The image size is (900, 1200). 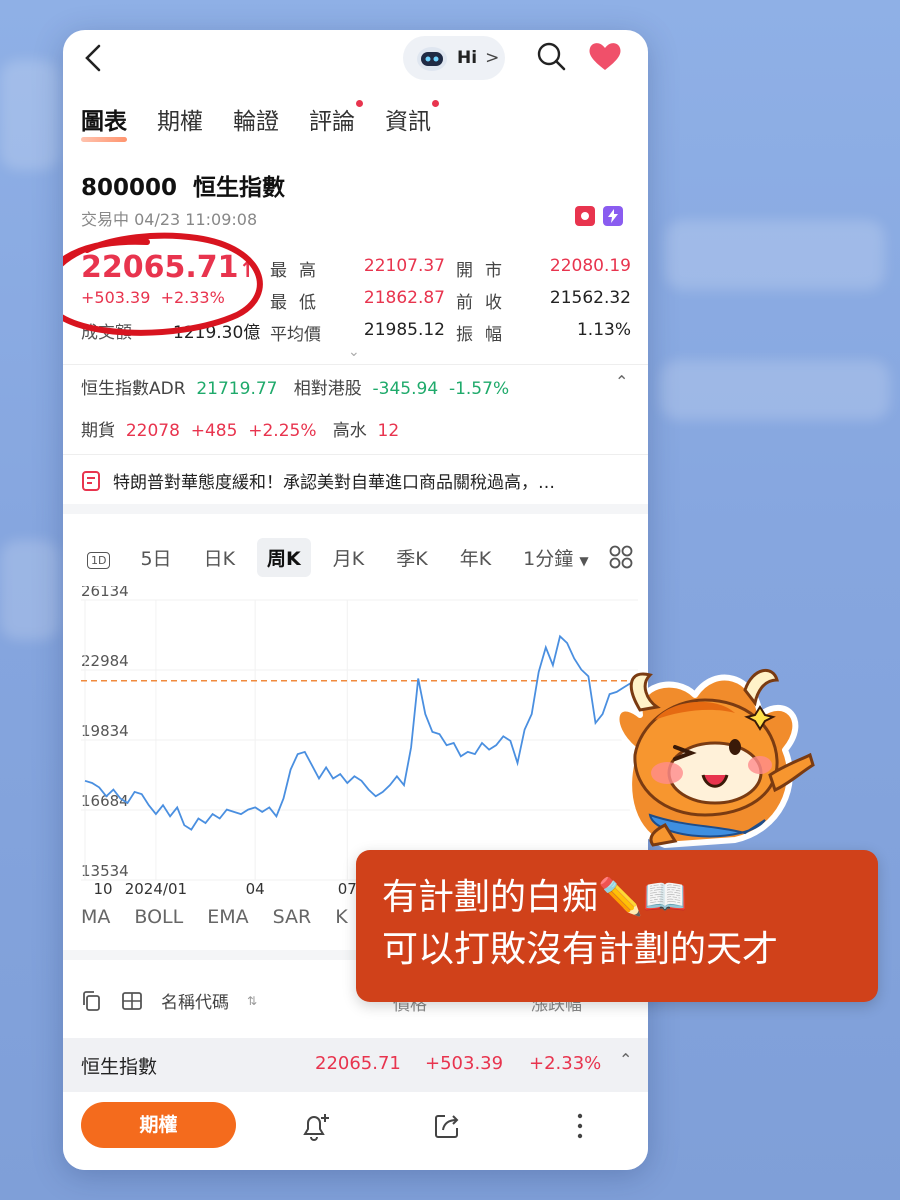 I want to click on stat-label-prev-close: 前收, so click(x=485, y=303).